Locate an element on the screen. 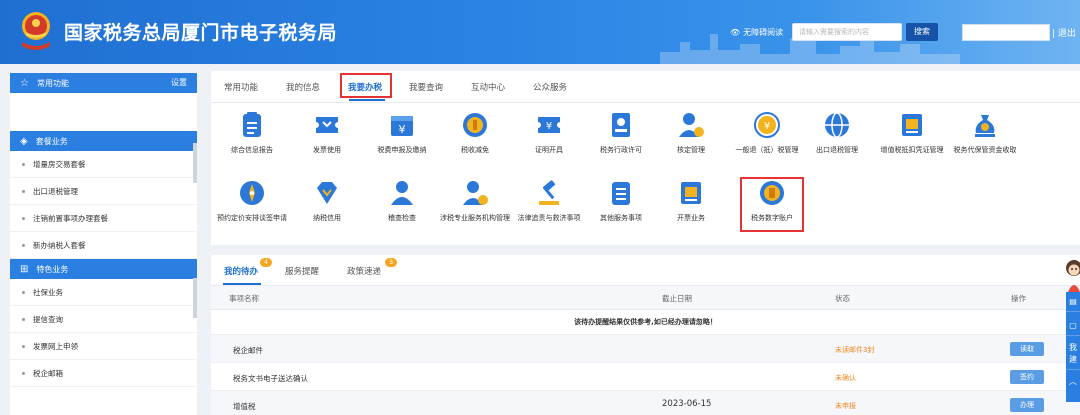 The width and height of the screenshot is (1080, 415). sidebar-item: 增量房交易套餐 is located at coordinates (103, 164).